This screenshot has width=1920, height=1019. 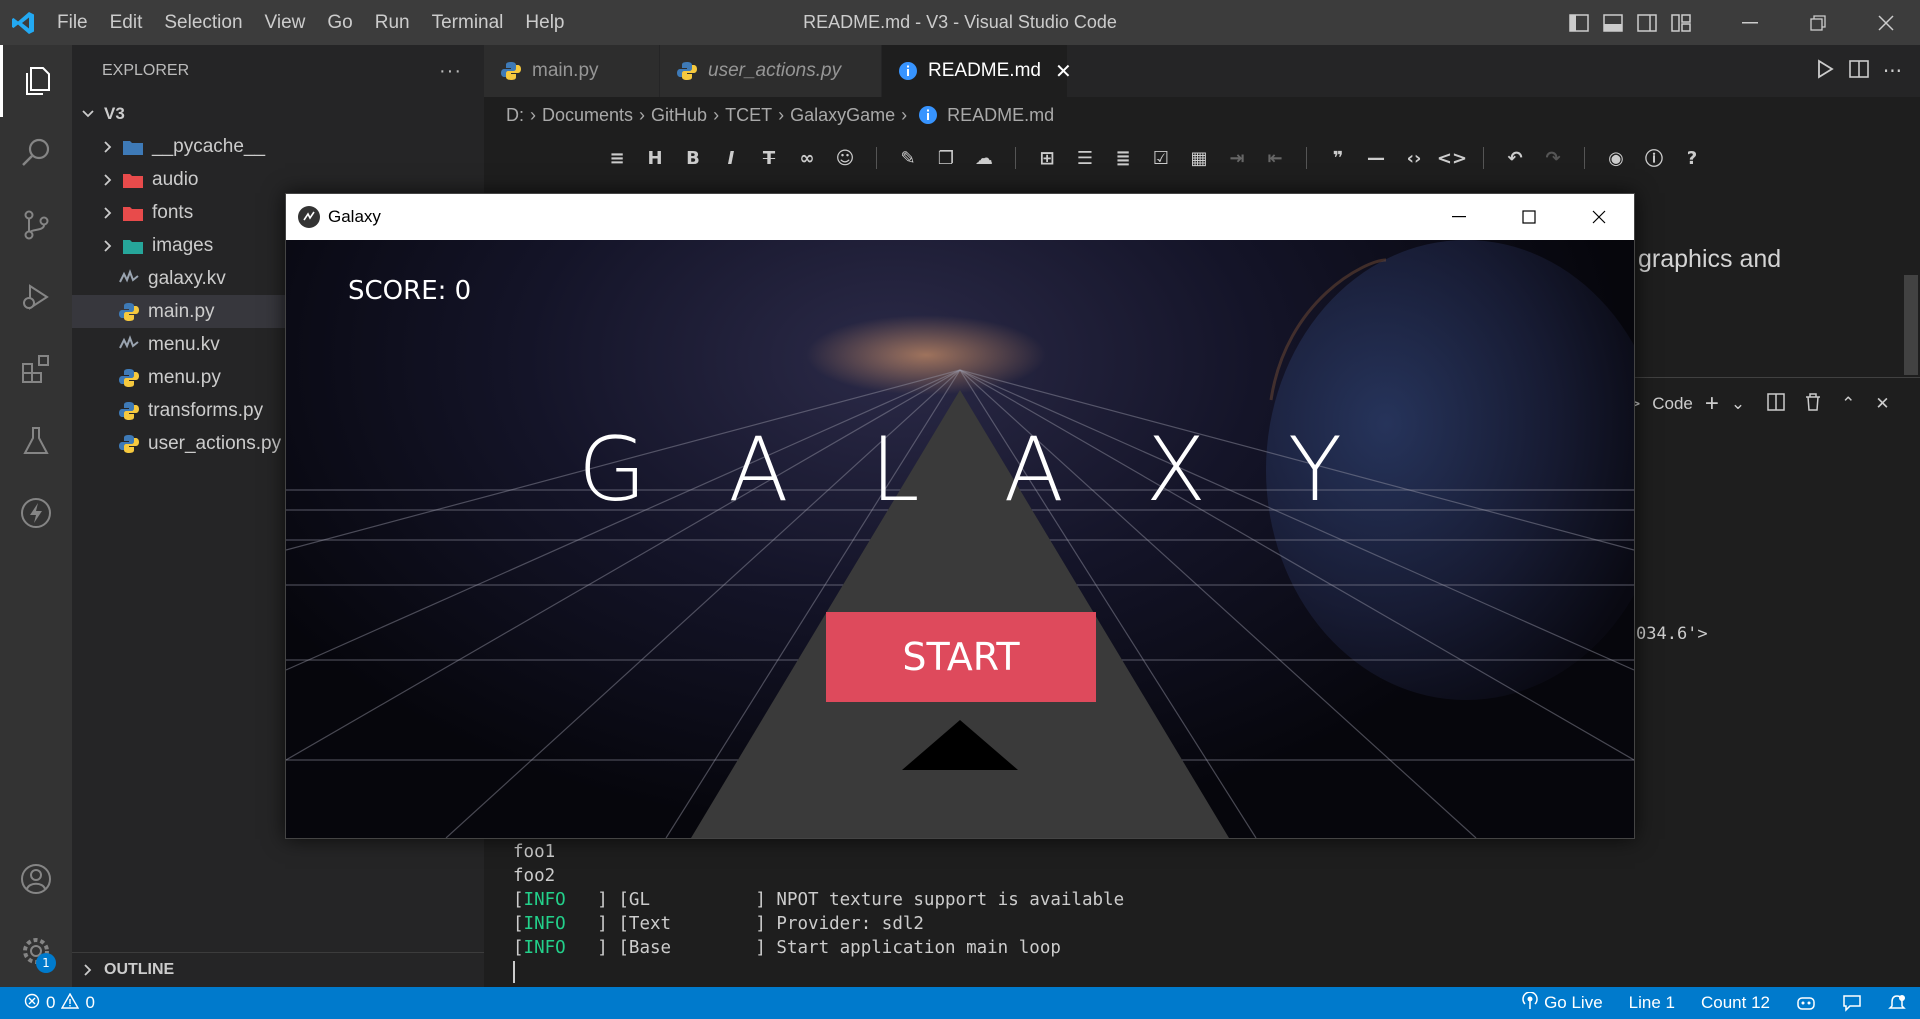 I want to click on terminal-name: Code, so click(x=1672, y=404).